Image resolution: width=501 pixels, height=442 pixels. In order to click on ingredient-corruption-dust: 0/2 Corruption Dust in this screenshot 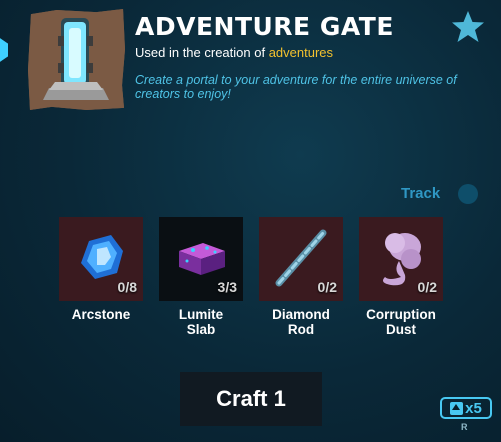, I will do `click(401, 277)`.